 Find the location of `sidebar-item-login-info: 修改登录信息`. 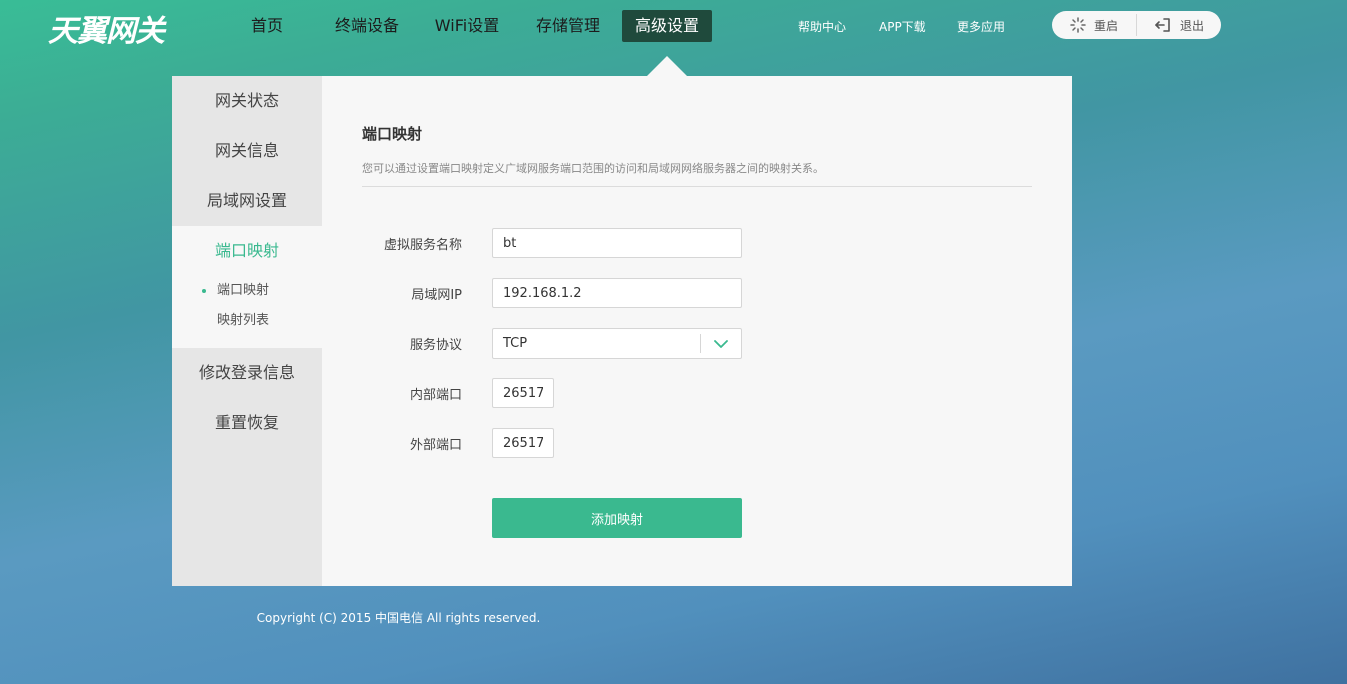

sidebar-item-login-info: 修改登录信息 is located at coordinates (247, 373).